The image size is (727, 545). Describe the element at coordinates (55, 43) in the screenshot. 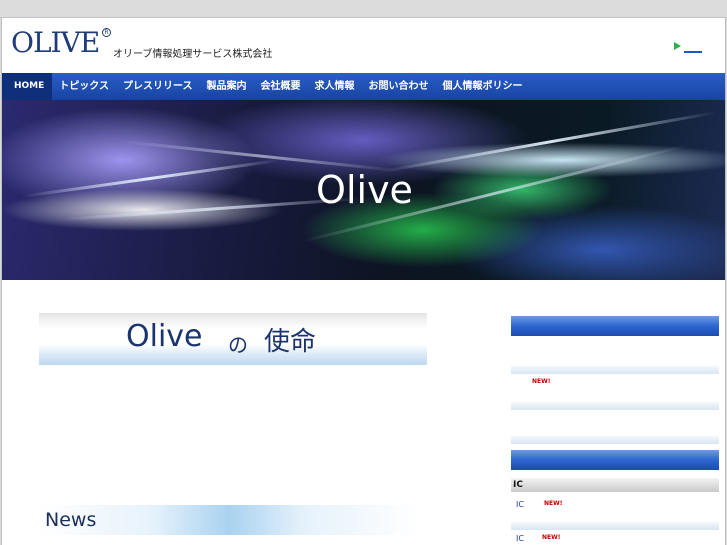

I see `olive-logo: OLIVE` at that location.